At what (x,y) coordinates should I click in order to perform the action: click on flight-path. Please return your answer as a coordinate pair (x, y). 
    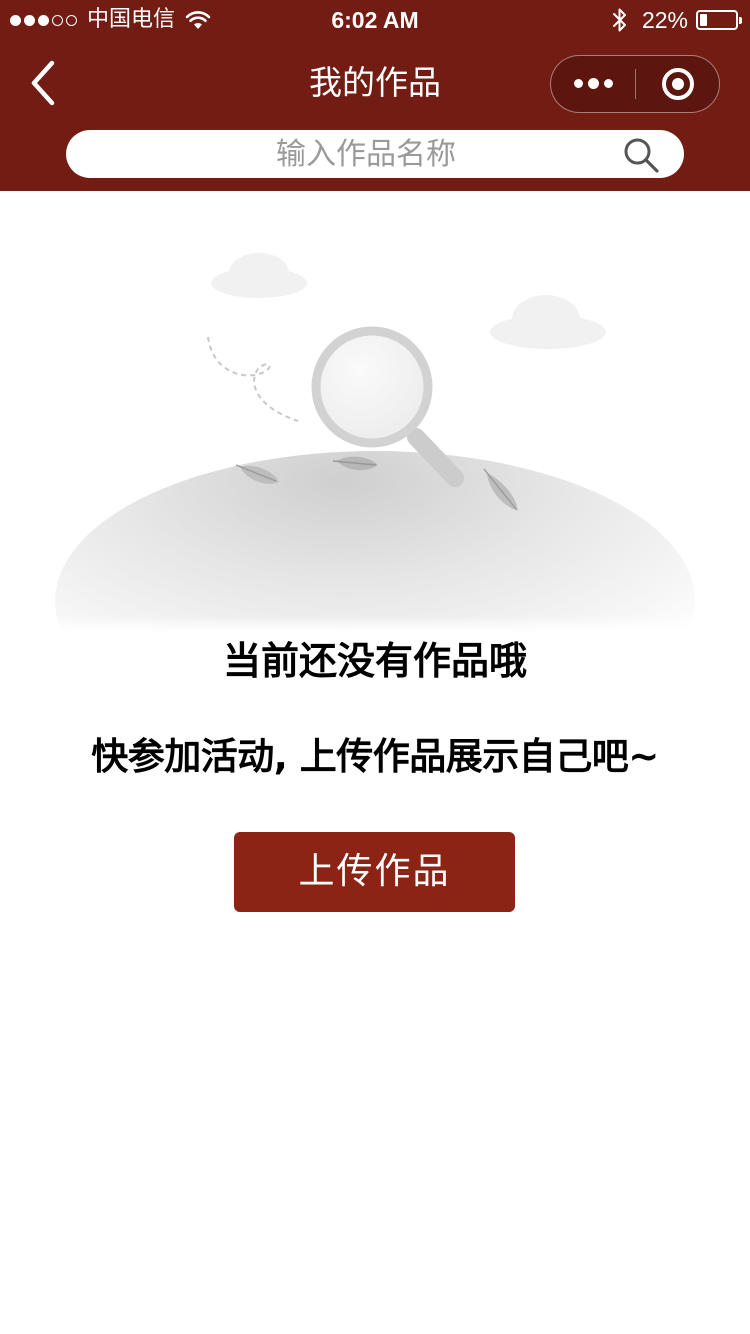
    Looking at the image, I should click on (253, 379).